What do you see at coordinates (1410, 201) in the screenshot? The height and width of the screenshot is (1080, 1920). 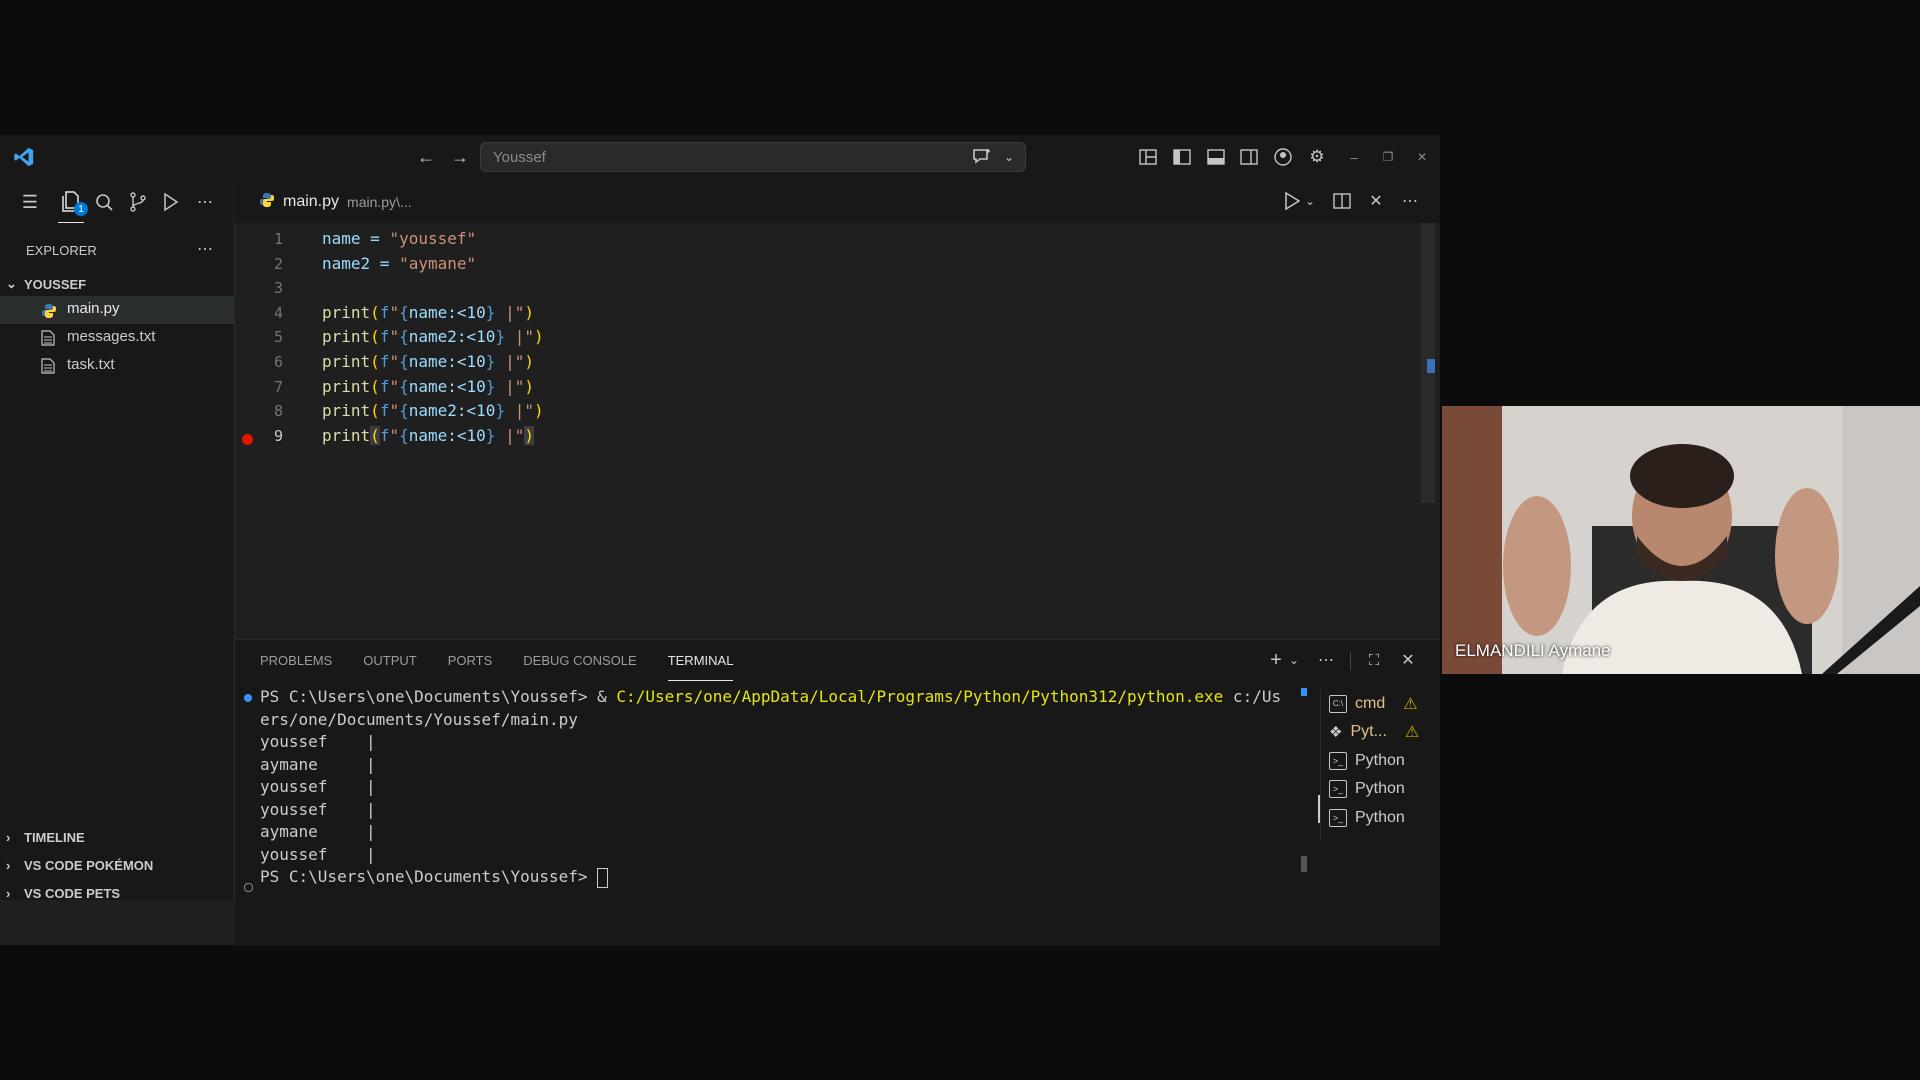 I see `editor-more-icon: ⋯` at bounding box center [1410, 201].